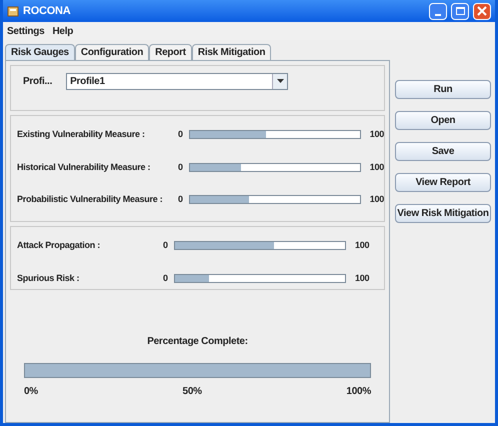 This screenshot has height=426, width=498. Describe the element at coordinates (177, 81) in the screenshot. I see `profile-dropdown: Profile1` at that location.